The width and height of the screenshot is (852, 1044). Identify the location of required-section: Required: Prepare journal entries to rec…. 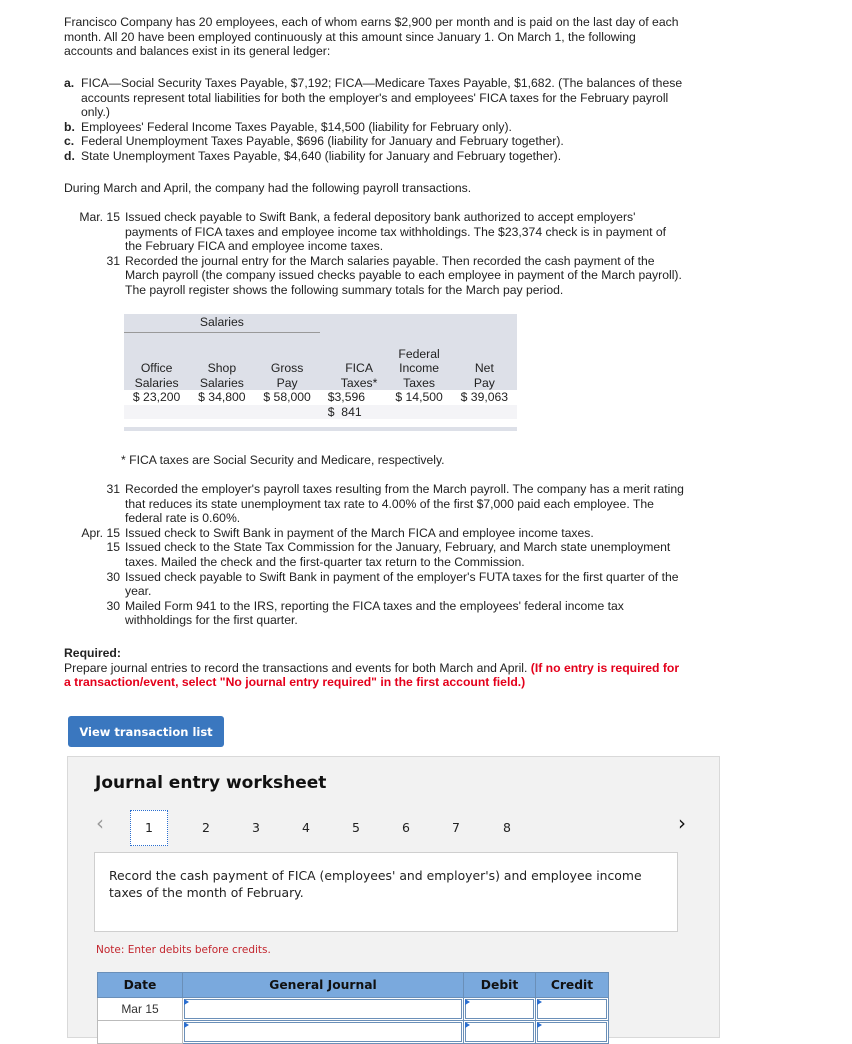
(374, 668).